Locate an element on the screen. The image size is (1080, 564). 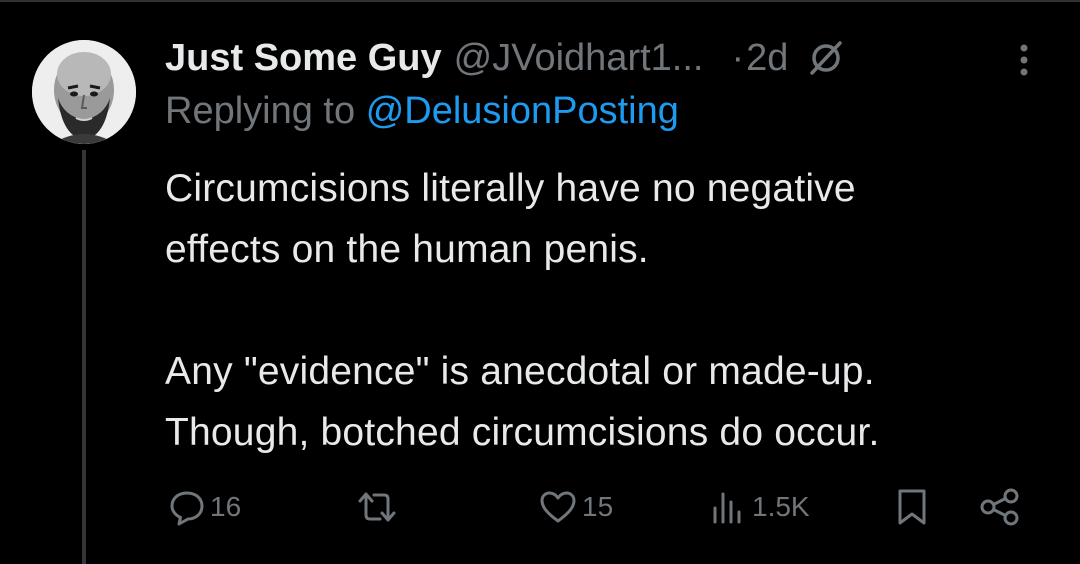
top-divider is located at coordinates (540, 1).